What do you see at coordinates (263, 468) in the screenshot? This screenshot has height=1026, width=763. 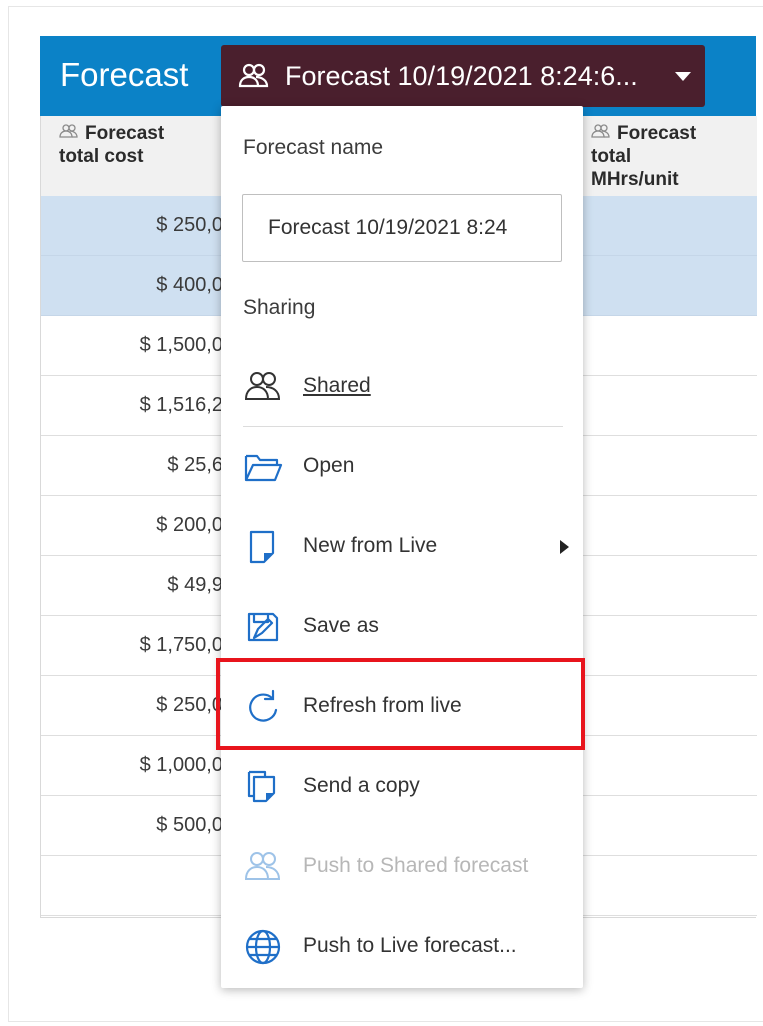 I see `folder-open-icon` at bounding box center [263, 468].